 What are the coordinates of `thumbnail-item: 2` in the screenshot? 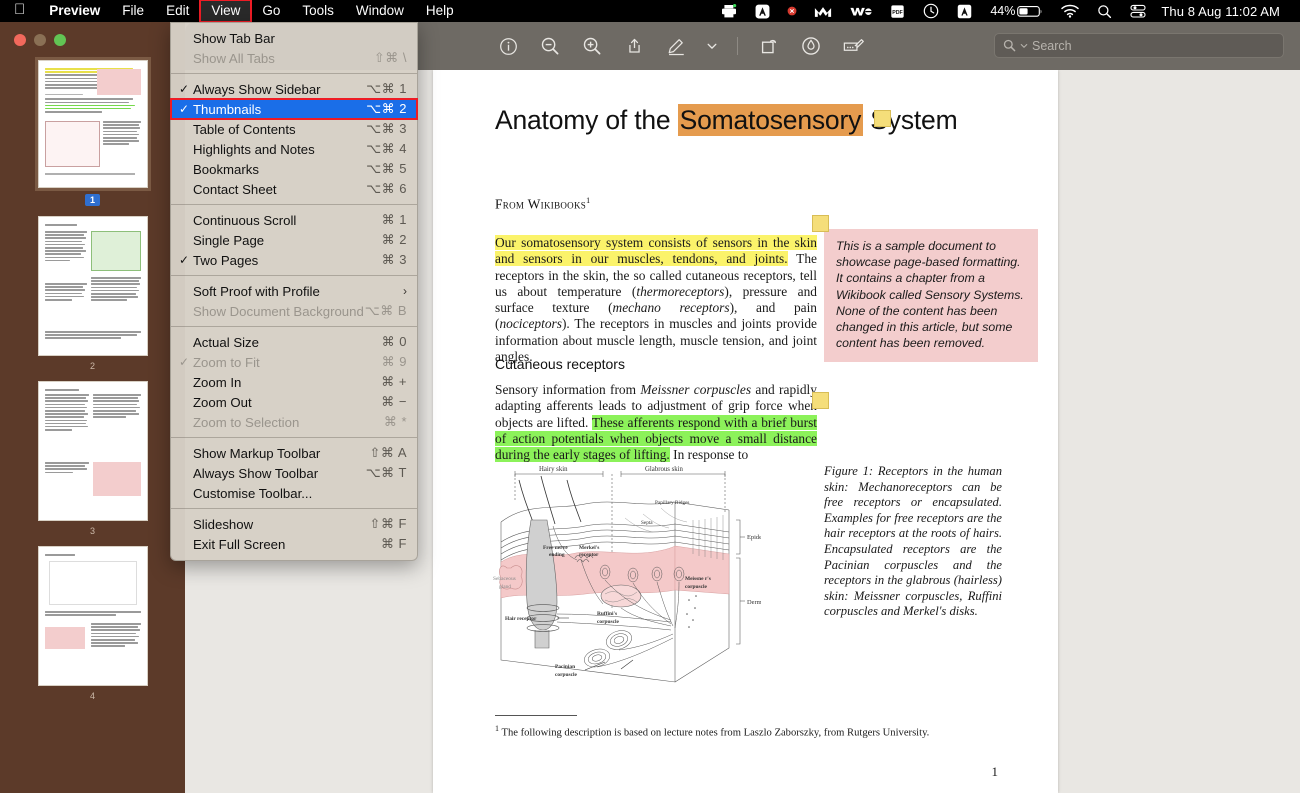 It's located at (92, 298).